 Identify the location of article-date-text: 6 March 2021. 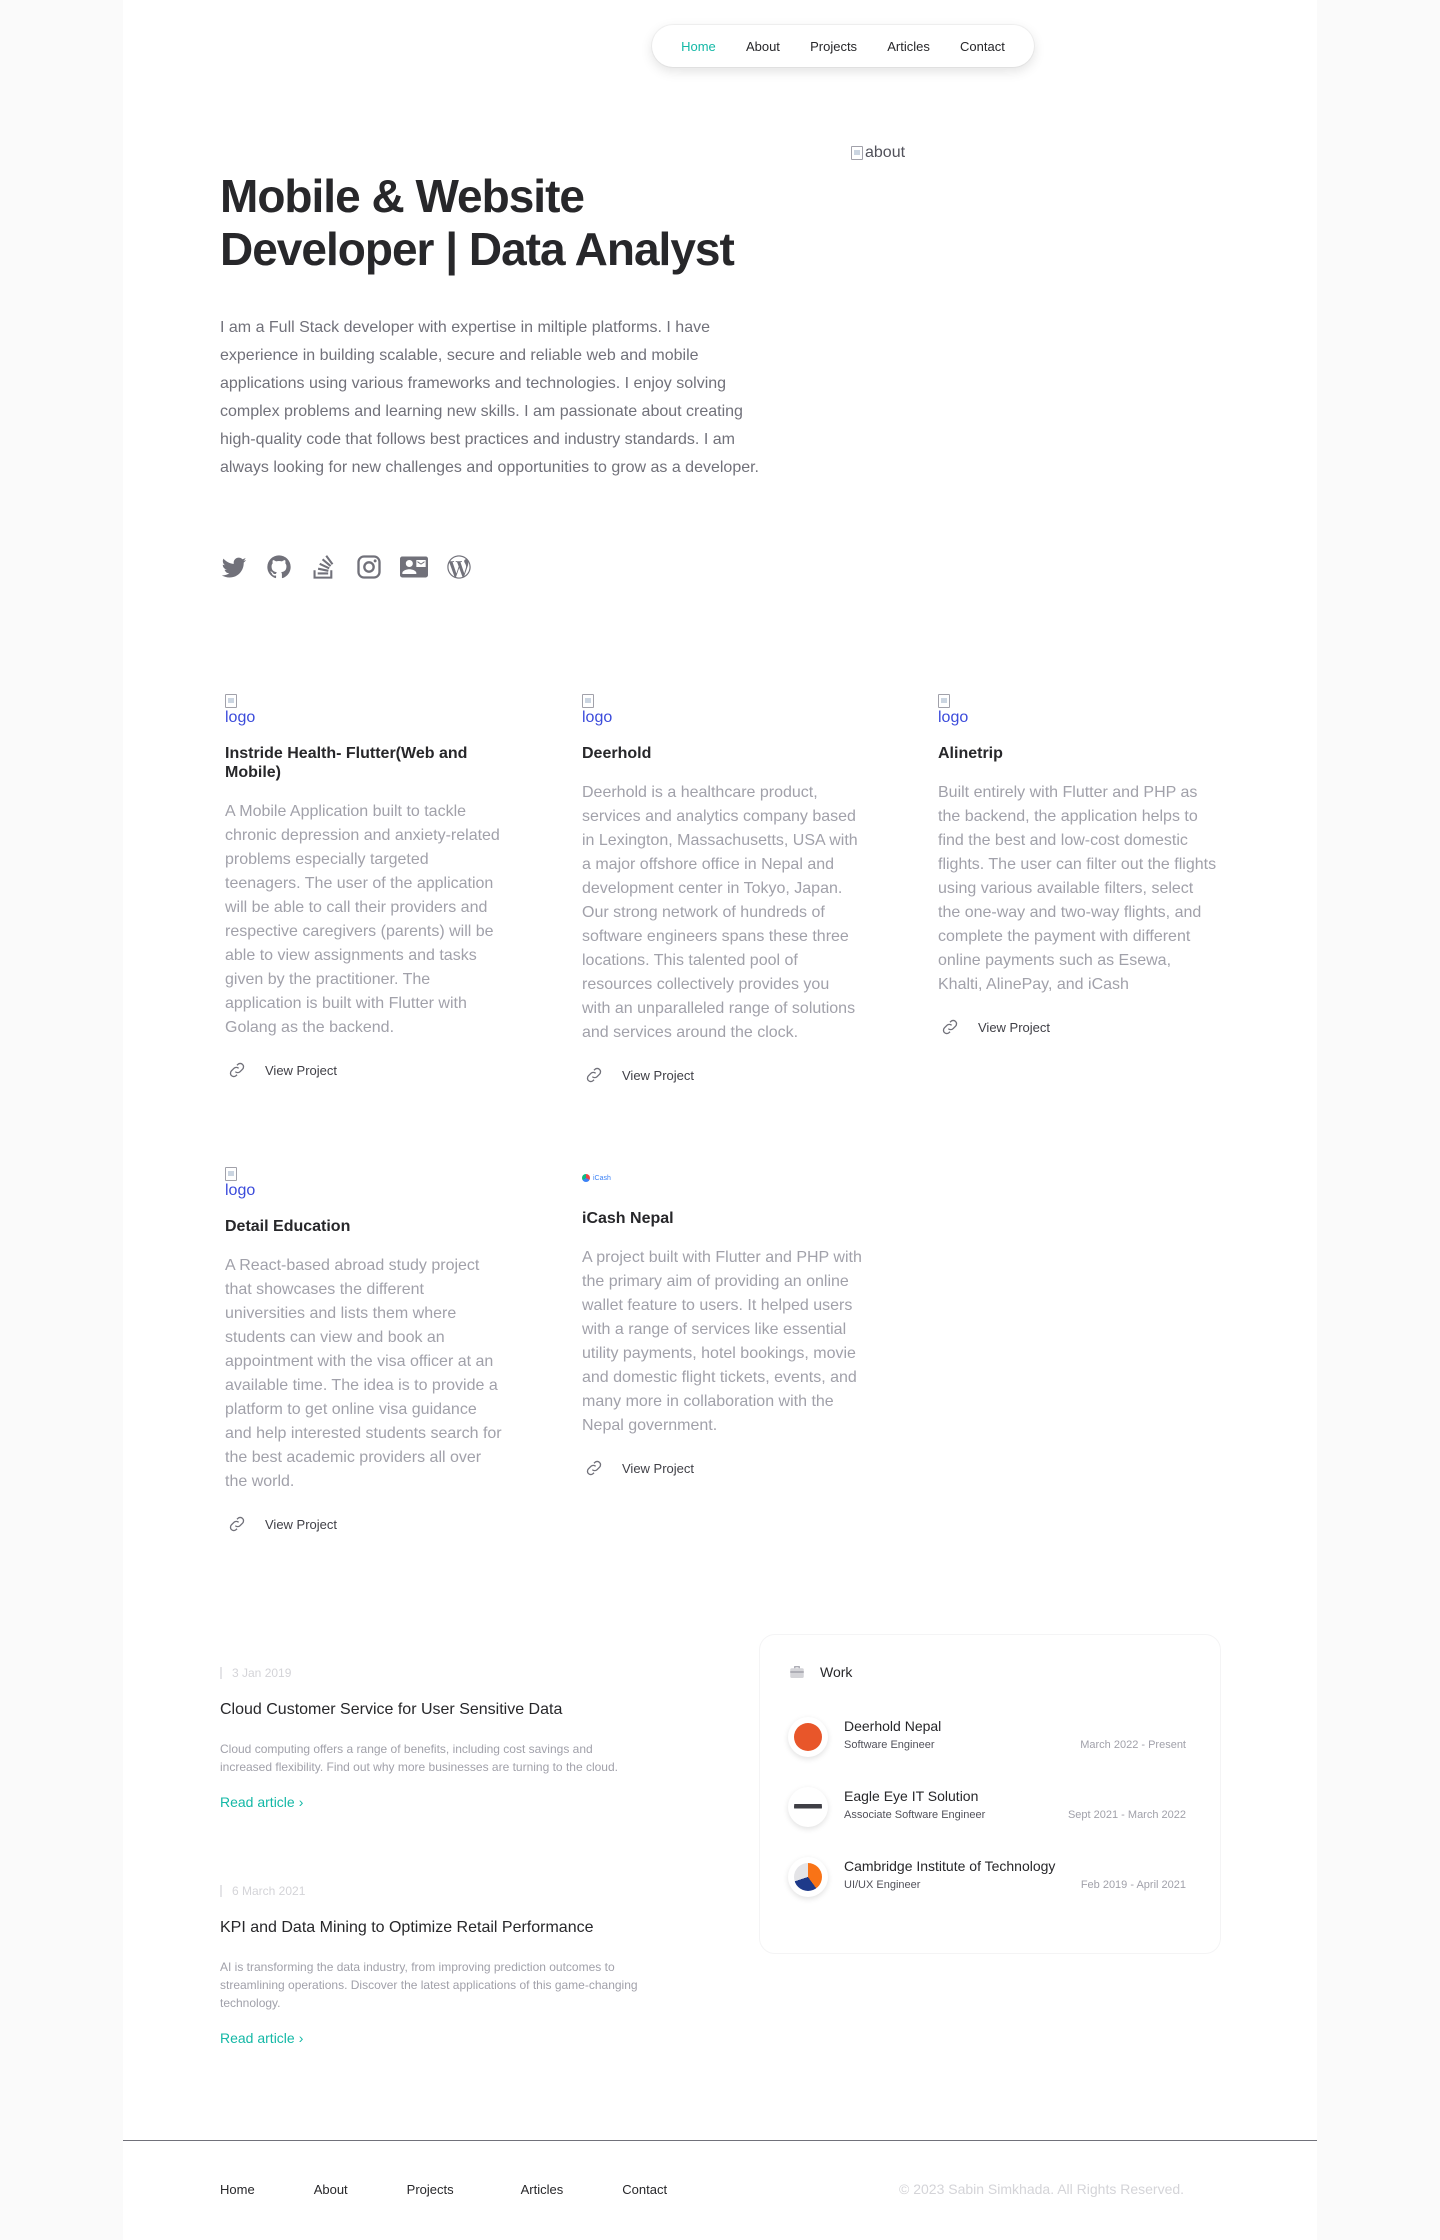
(269, 1891).